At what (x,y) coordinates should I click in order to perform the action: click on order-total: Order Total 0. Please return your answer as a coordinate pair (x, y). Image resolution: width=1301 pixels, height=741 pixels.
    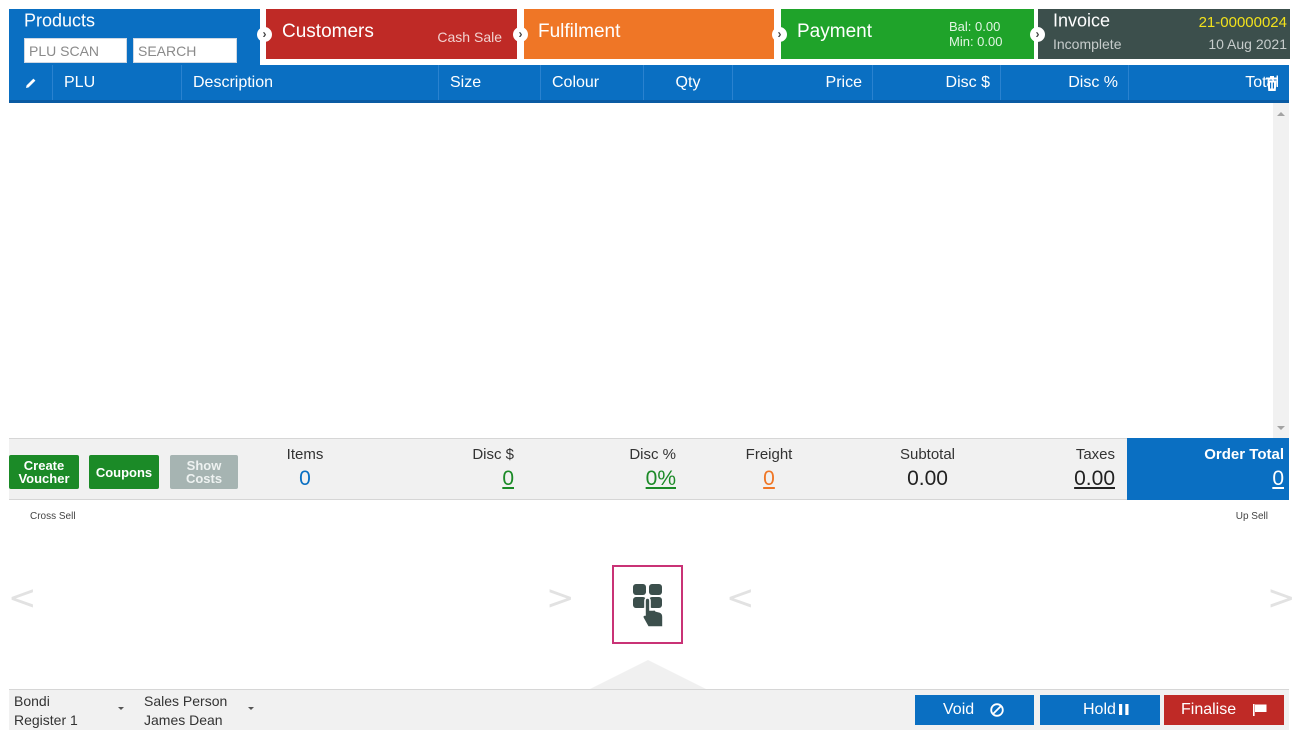
    Looking at the image, I should click on (1208, 469).